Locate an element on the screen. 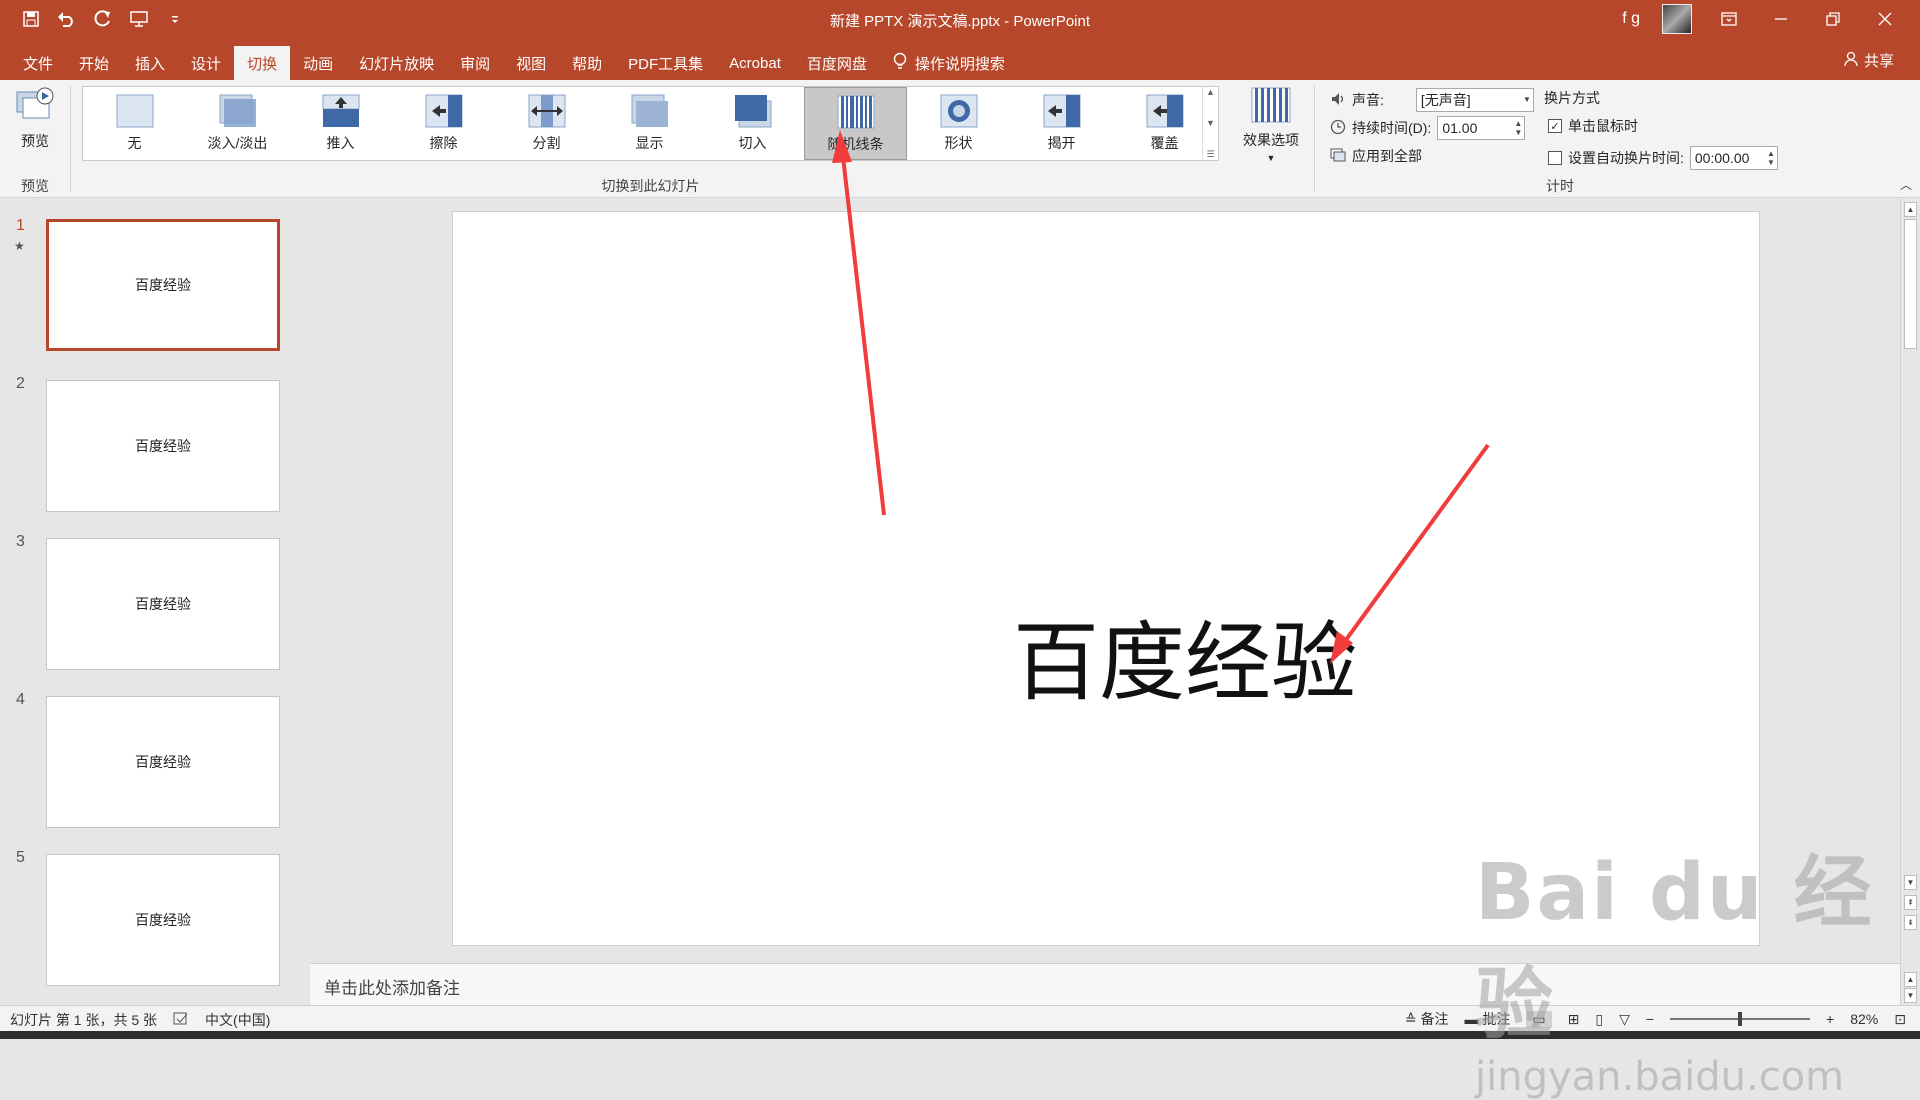 Image resolution: width=1920 pixels, height=1100 pixels. previous-slide-icon: ⇞ is located at coordinates (1910, 902).